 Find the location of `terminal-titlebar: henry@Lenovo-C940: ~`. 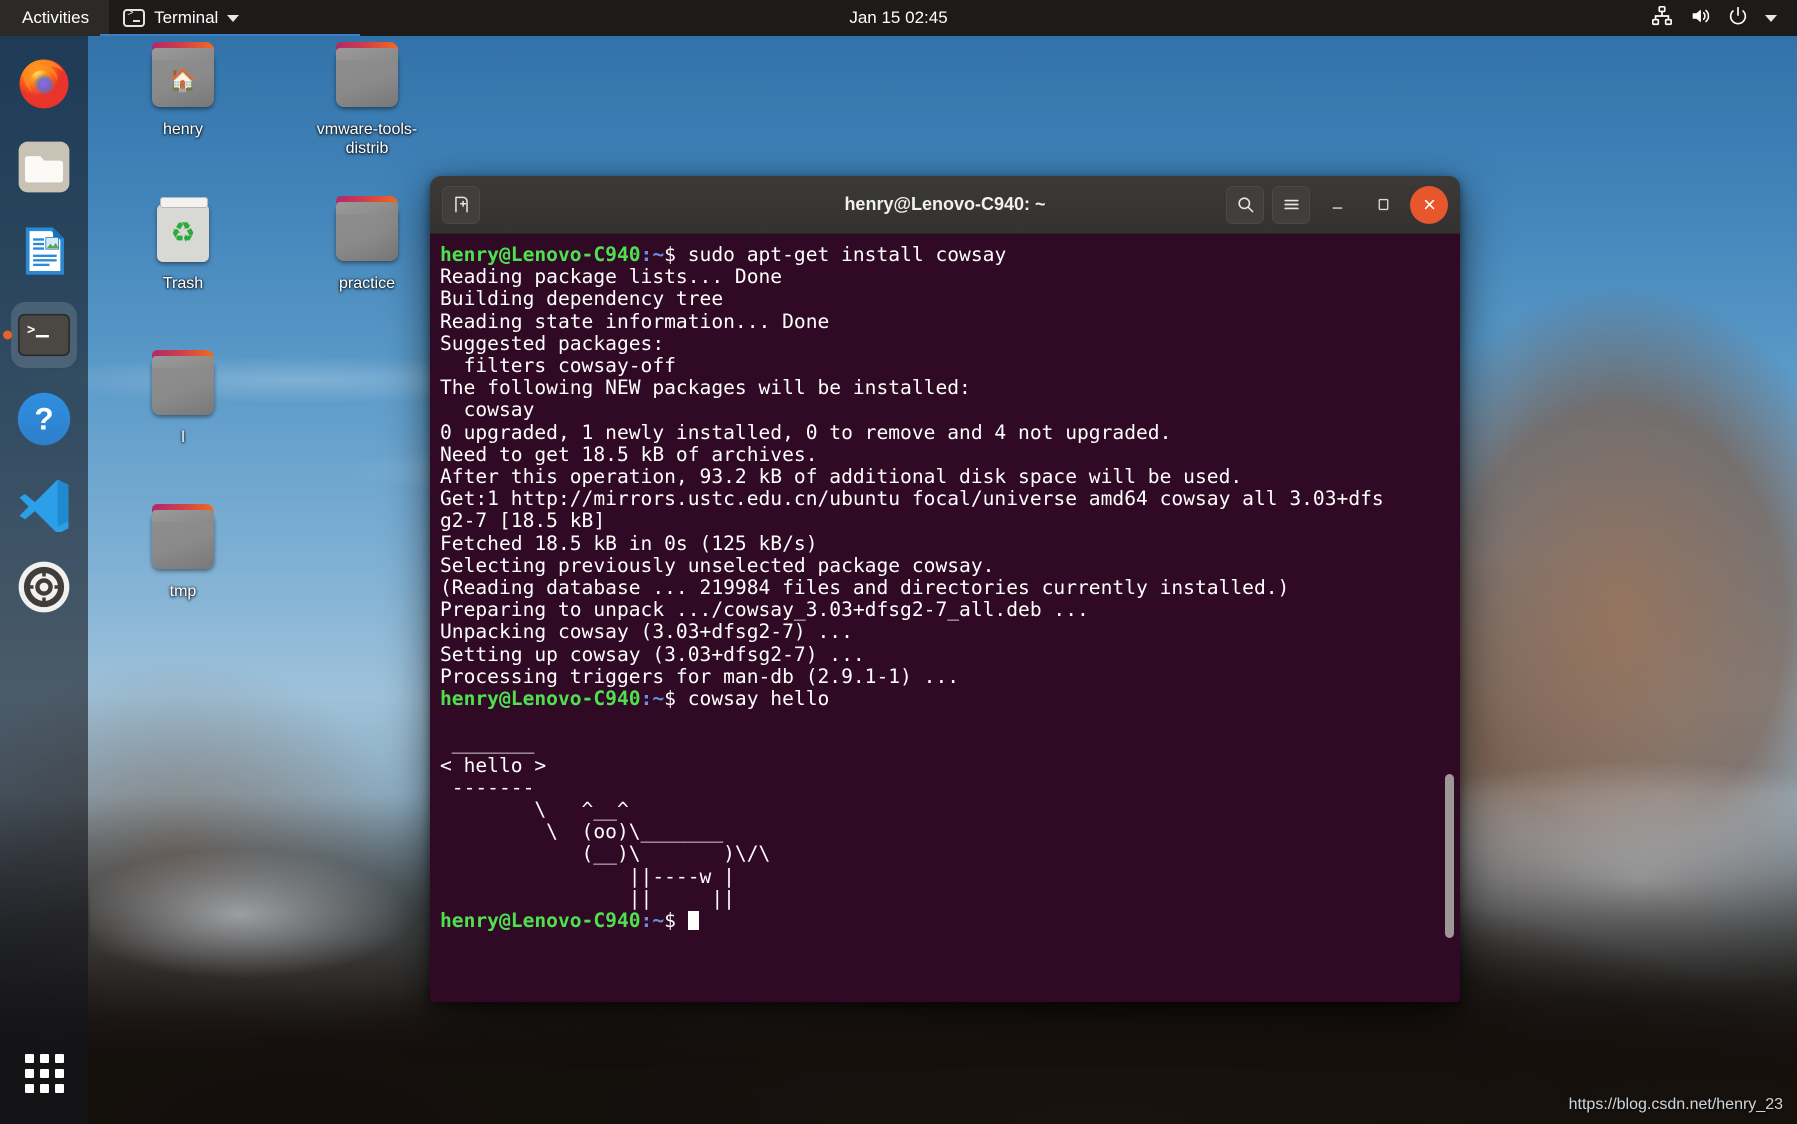

terminal-titlebar: henry@Lenovo-C940: ~ is located at coordinates (945, 205).